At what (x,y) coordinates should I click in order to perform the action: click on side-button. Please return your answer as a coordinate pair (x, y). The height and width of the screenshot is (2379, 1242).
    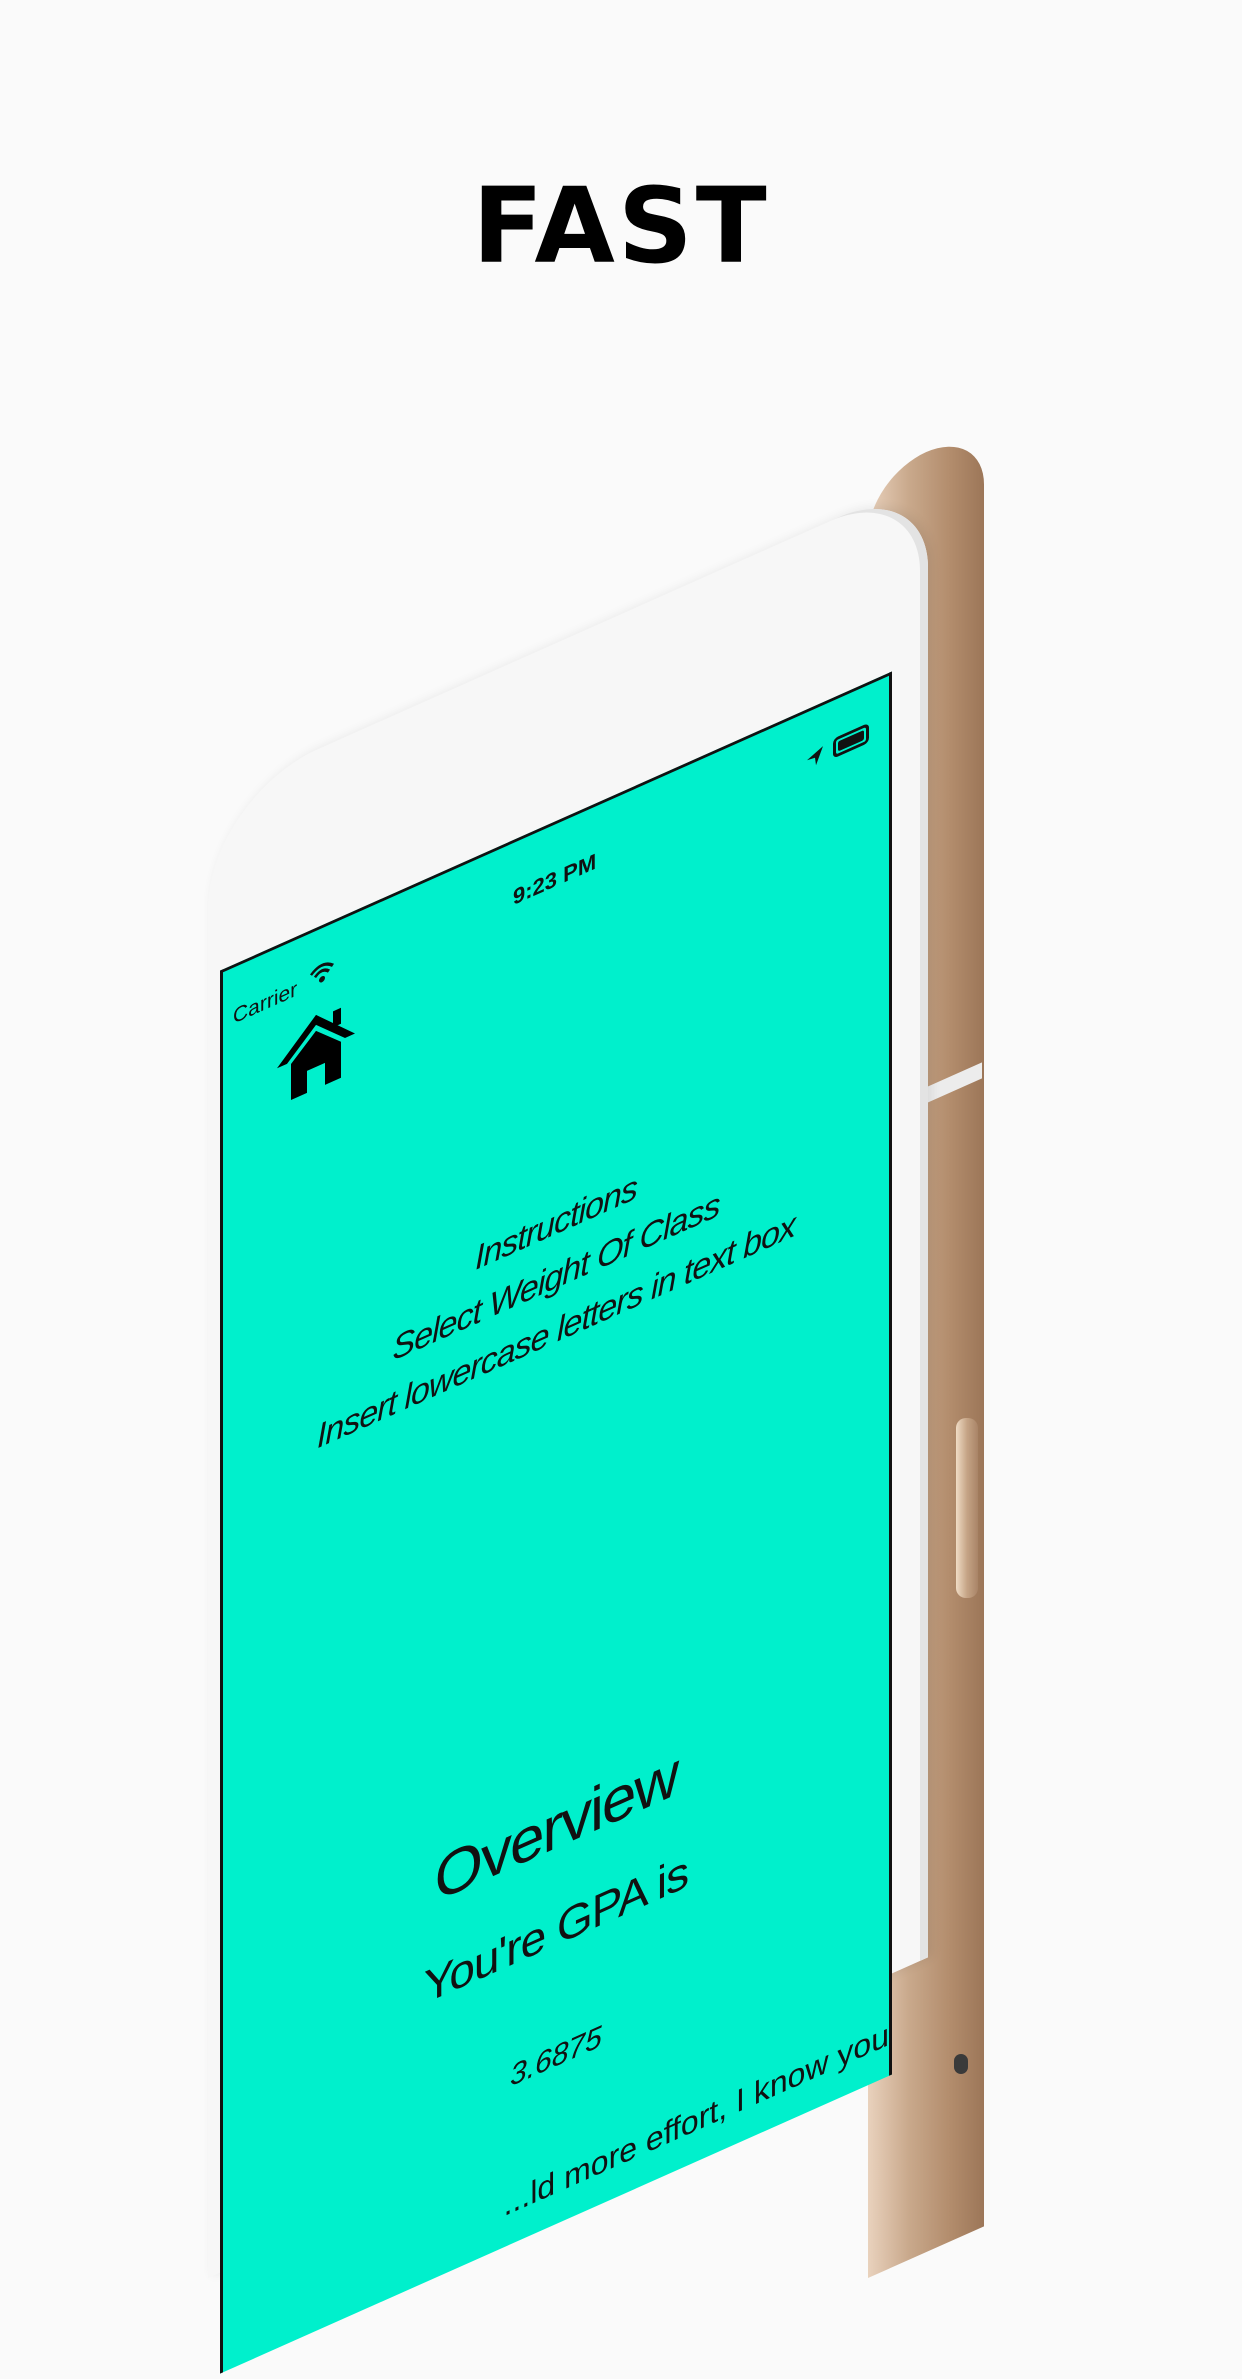
    Looking at the image, I should click on (967, 1508).